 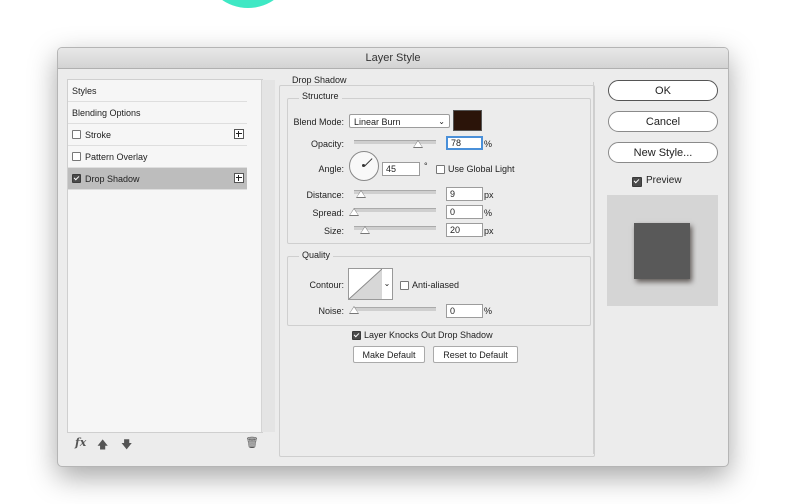 What do you see at coordinates (453, 212) in the screenshot?
I see `spread-value: 0` at bounding box center [453, 212].